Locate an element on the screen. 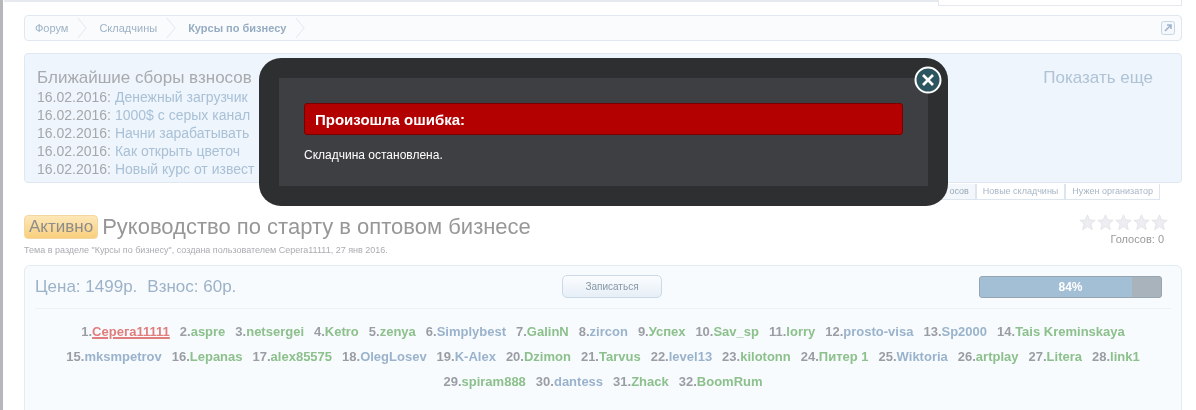 This screenshot has width=1196, height=410. list-number: 12. is located at coordinates (834, 331).